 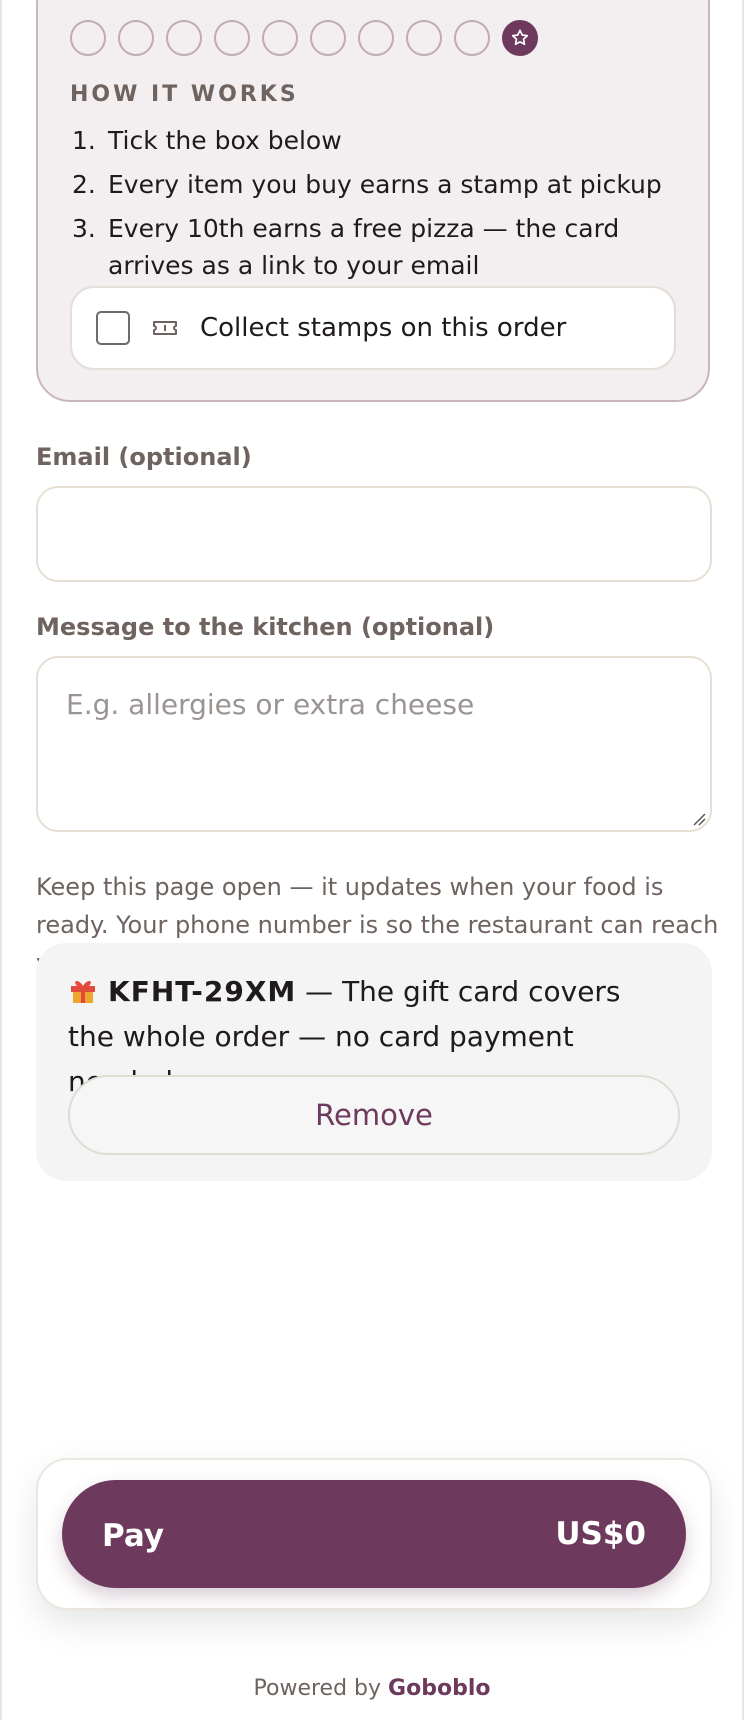 I want to click on powered-by-footer: Powered by Goboblo, so click(x=372, y=1688).